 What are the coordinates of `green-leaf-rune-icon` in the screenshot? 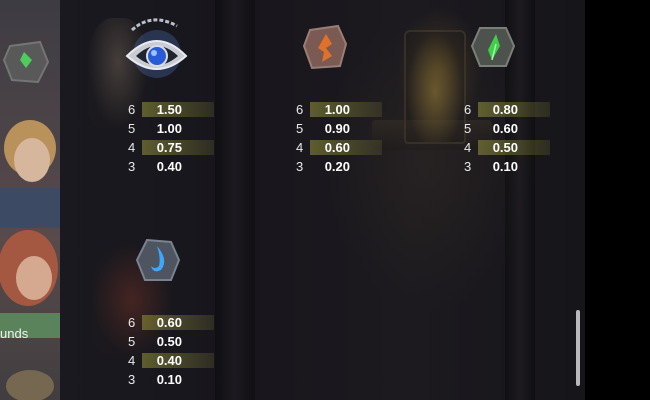 It's located at (493, 47).